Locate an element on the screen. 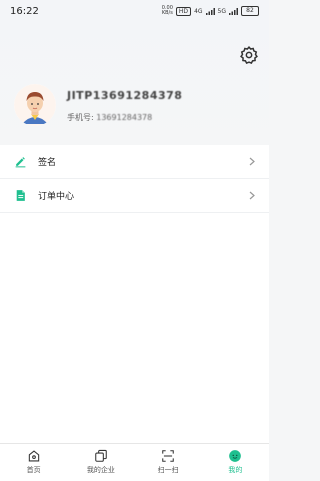 The width and height of the screenshot is (320, 481). profile-icon is located at coordinates (235, 456).